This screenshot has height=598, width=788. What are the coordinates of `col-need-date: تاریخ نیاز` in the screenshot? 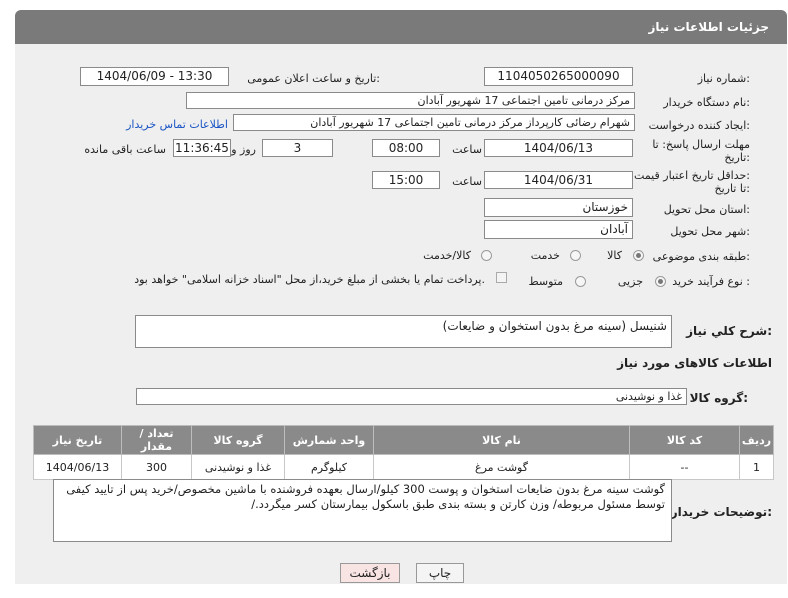 It's located at (77, 440).